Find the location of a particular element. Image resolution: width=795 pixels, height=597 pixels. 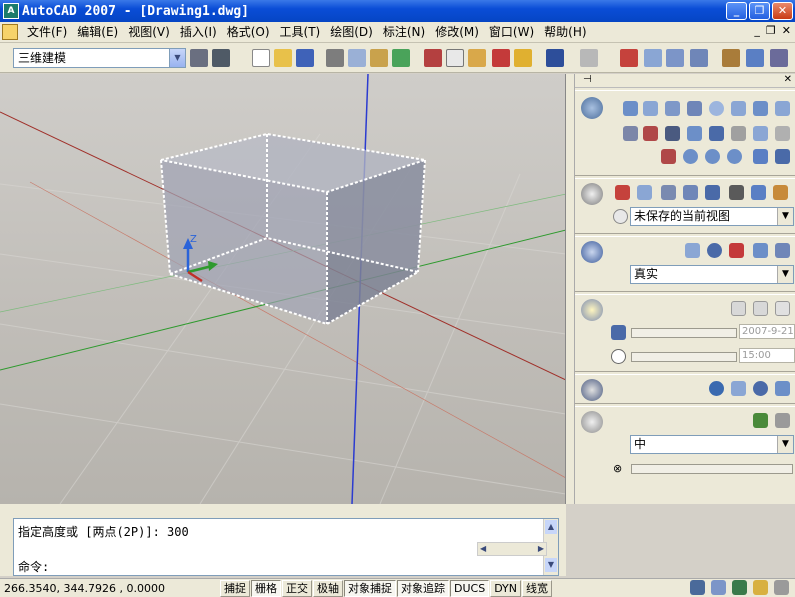

view-cube-icon is located at coordinates (780, 192).